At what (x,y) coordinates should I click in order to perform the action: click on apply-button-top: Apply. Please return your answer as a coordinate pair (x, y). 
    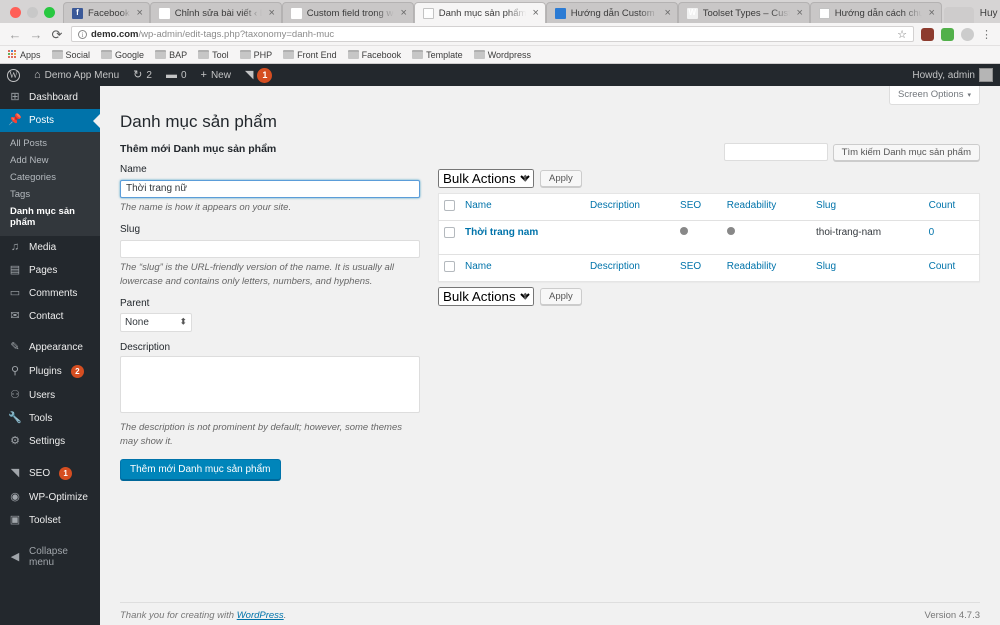
    Looking at the image, I should click on (561, 179).